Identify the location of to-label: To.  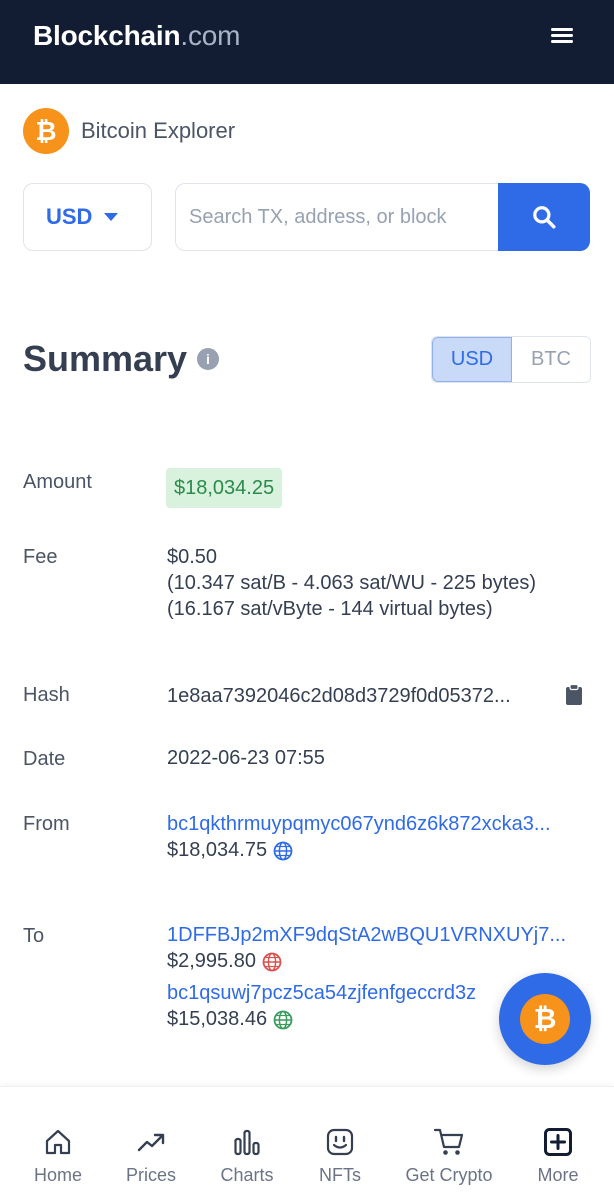
(34, 936).